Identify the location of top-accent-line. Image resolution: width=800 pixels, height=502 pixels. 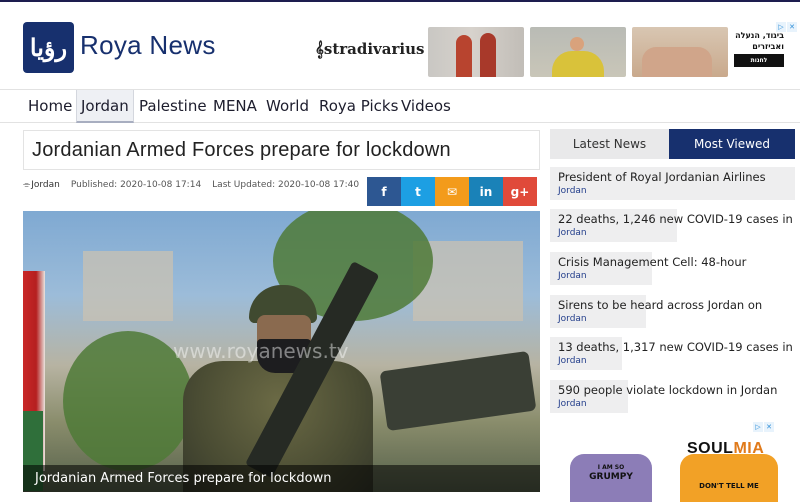
(400, 1).